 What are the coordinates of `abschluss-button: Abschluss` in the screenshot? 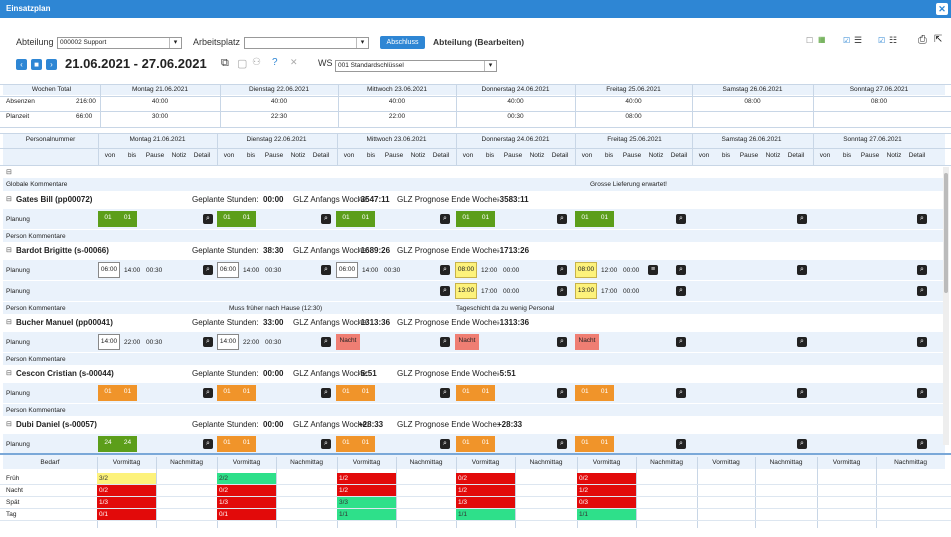 It's located at (402, 42).